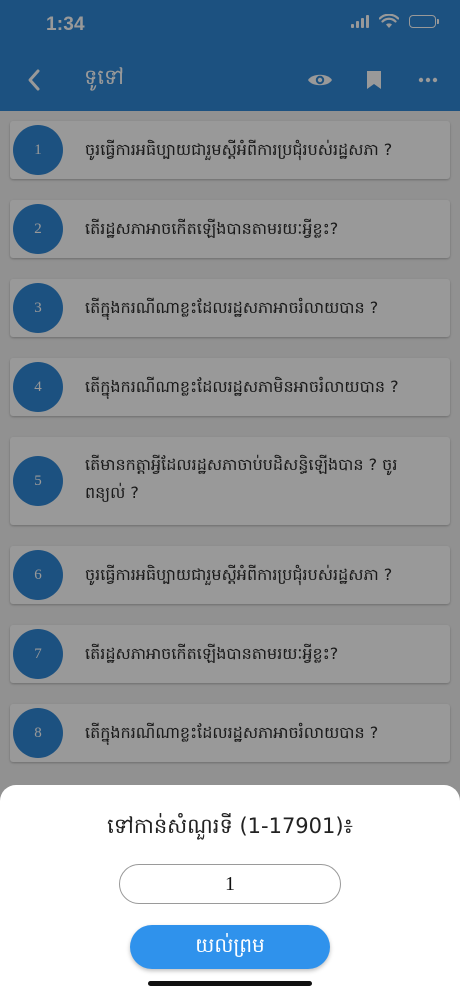 The image size is (460, 996). Describe the element at coordinates (230, 826) in the screenshot. I see `sheet-title: ទៅកាន់សំណួរទី (1-17901)៖` at that location.